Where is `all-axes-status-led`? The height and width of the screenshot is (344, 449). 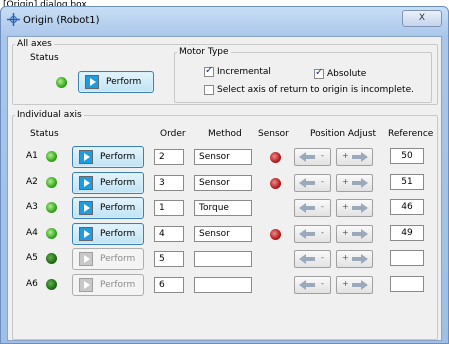
all-axes-status-led is located at coordinates (61, 82).